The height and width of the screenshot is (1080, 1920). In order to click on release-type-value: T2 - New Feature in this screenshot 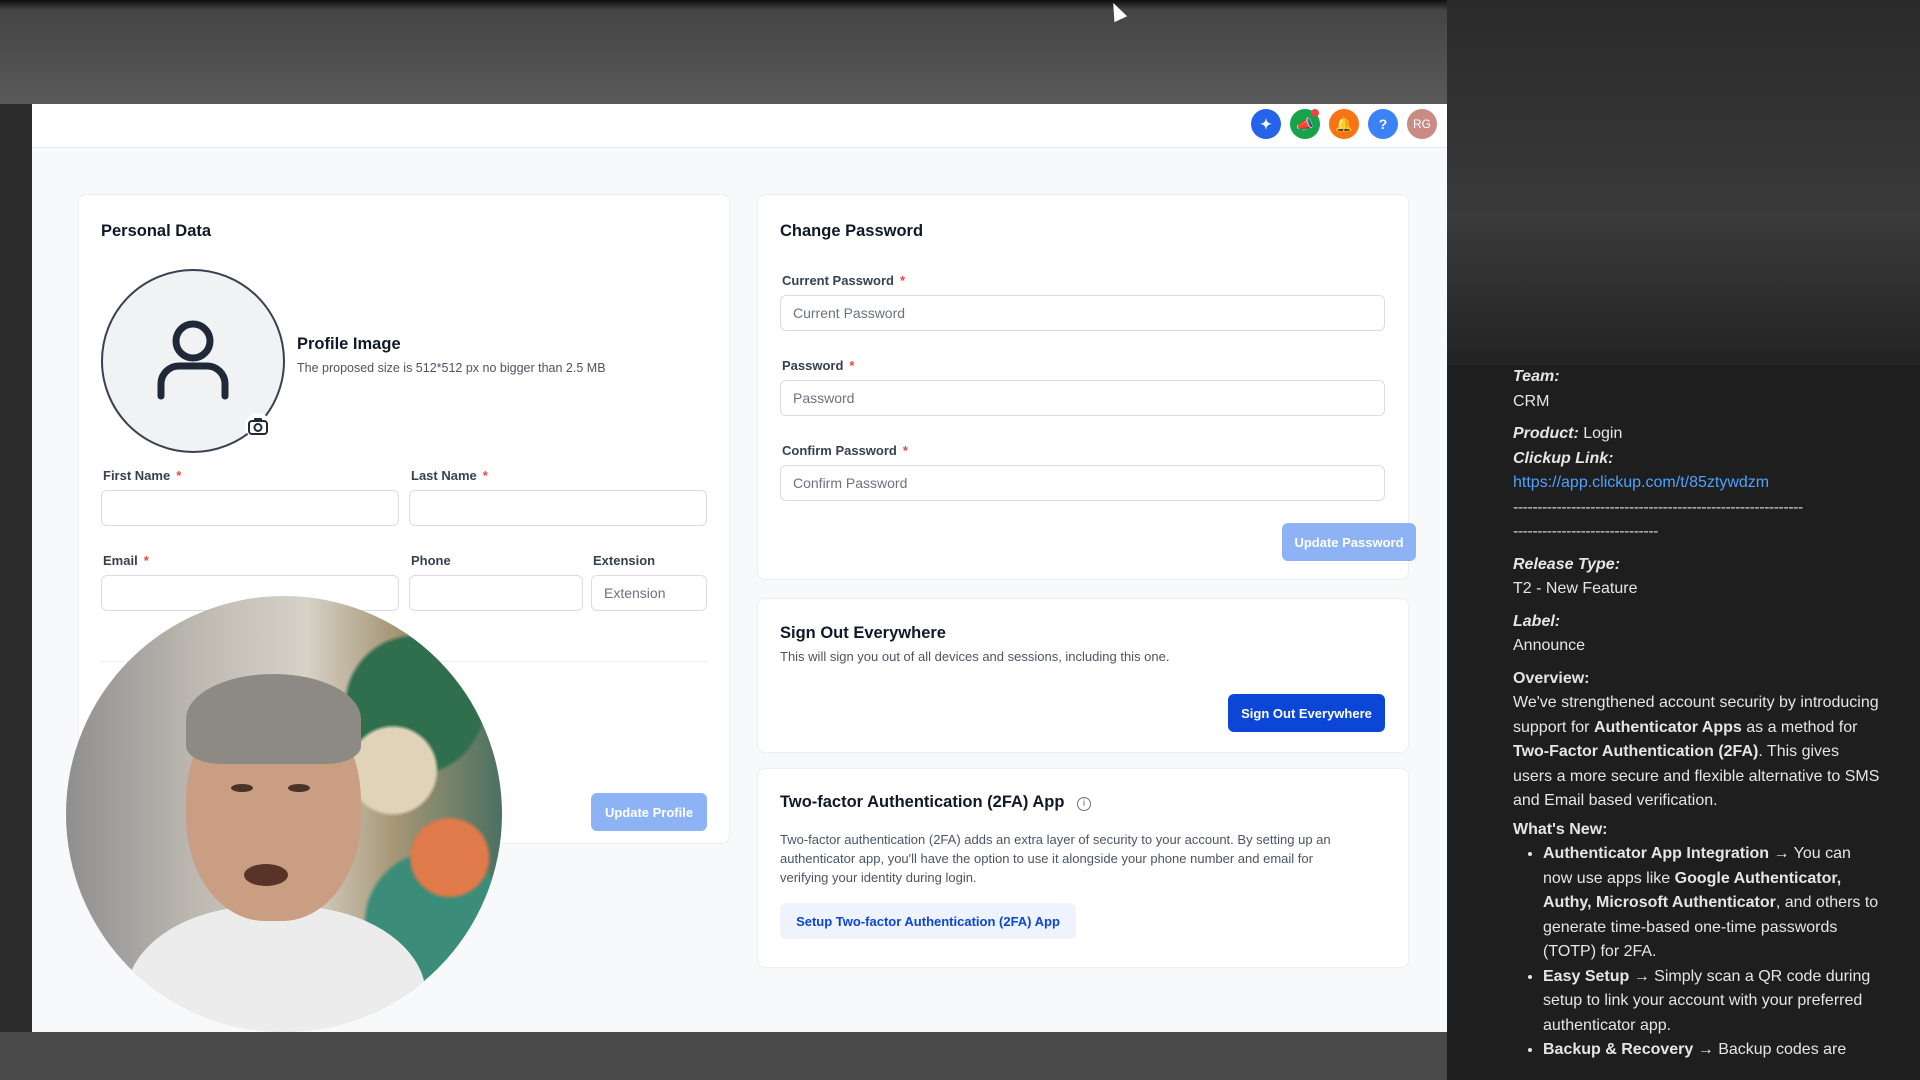, I will do `click(1575, 588)`.